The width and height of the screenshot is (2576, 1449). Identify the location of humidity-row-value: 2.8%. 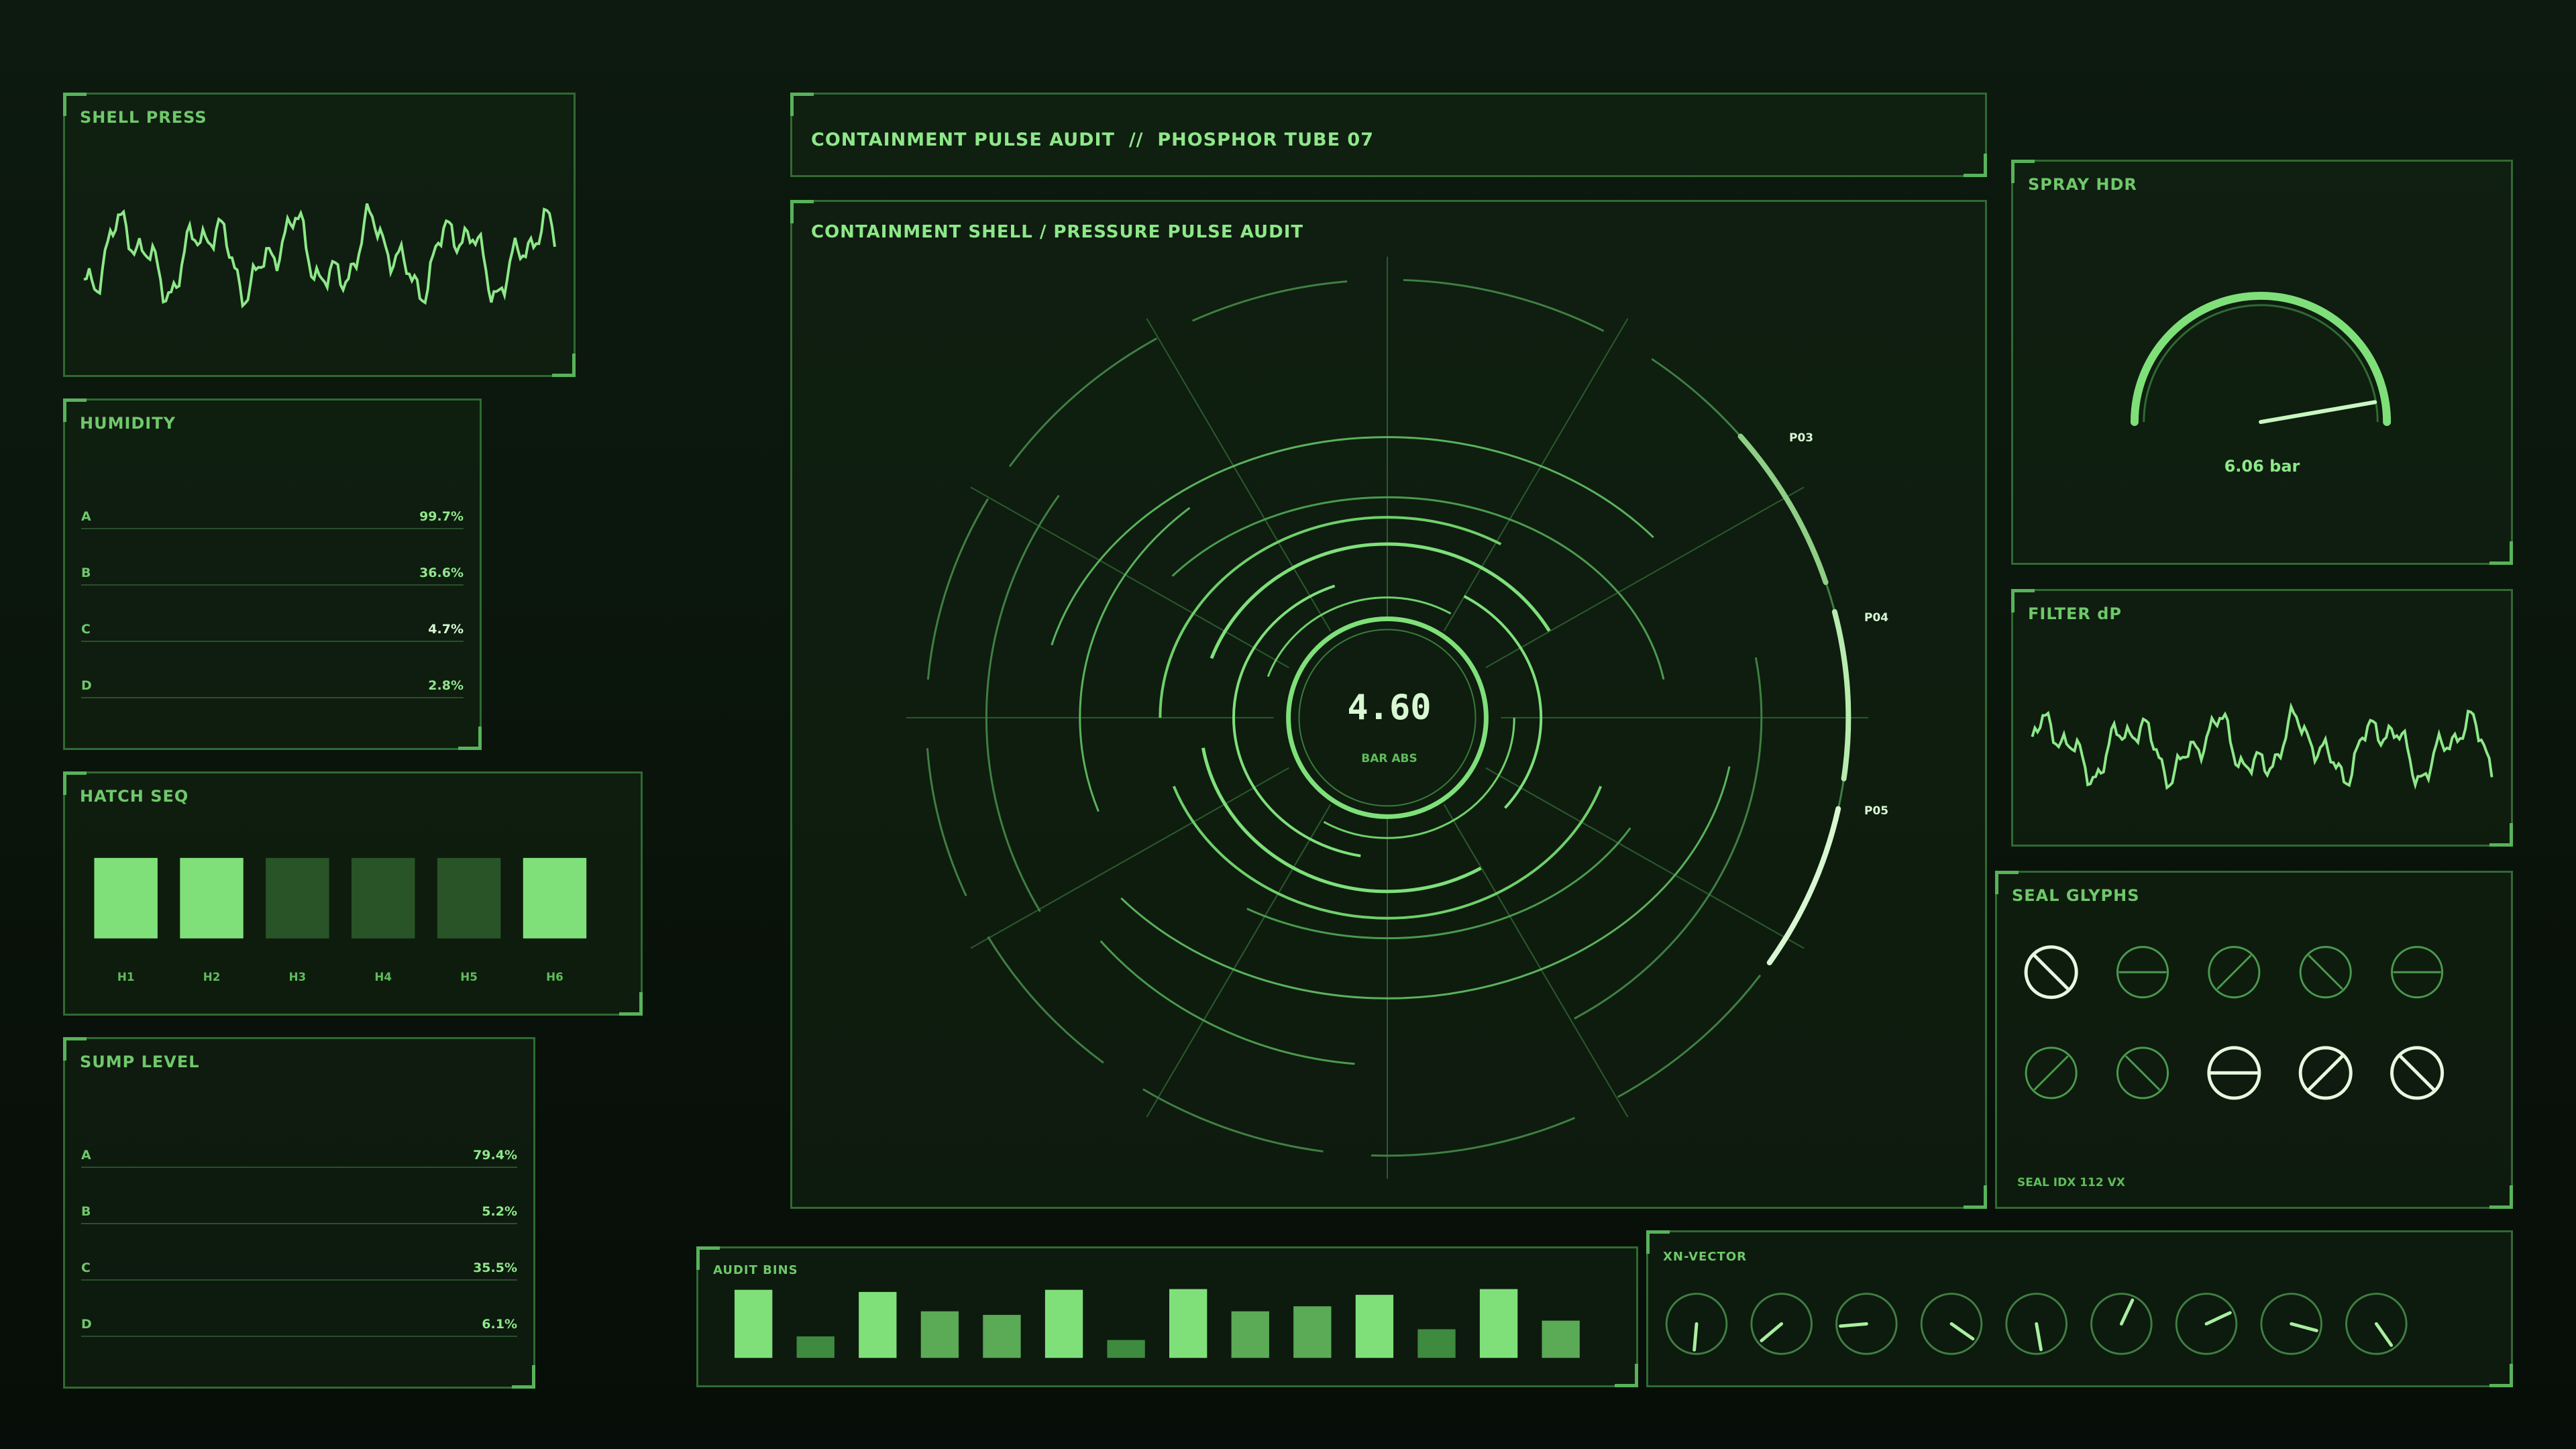
(446, 685).